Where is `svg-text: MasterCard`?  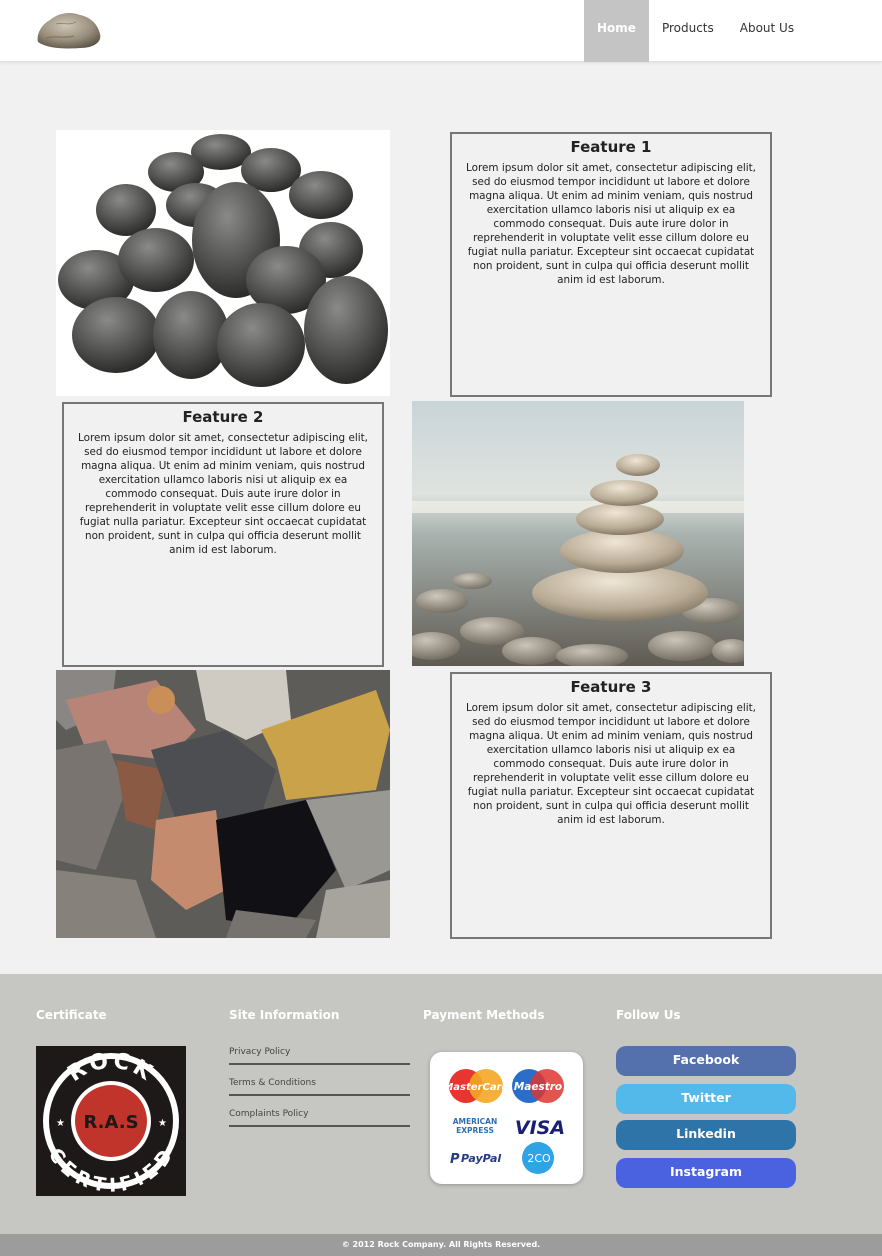 svg-text: MasterCard is located at coordinates (476, 1087).